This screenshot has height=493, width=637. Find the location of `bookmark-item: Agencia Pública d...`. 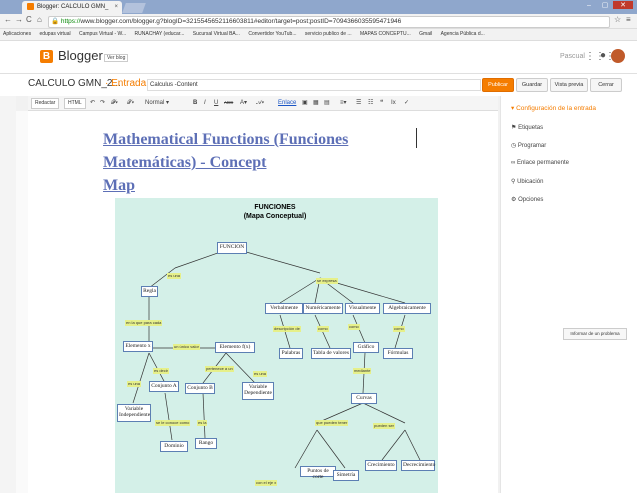

bookmark-item: Agencia Pública d... is located at coordinates (463, 34).